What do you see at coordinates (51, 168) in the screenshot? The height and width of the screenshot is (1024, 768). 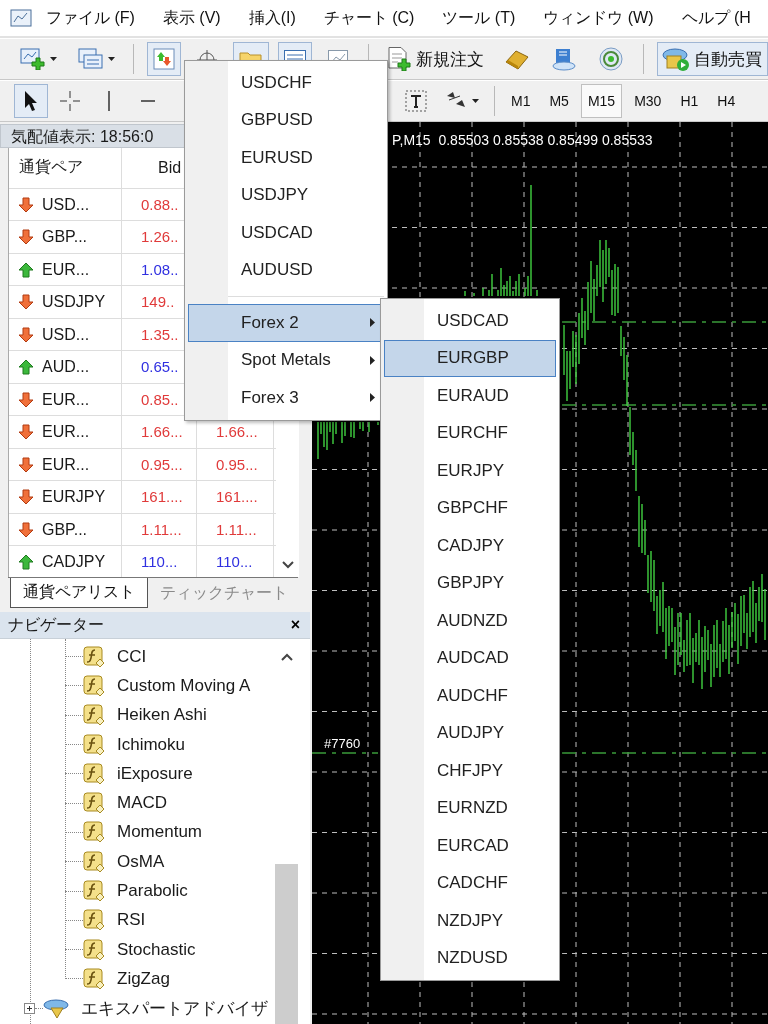 I see `column-header: 通貨ペア` at bounding box center [51, 168].